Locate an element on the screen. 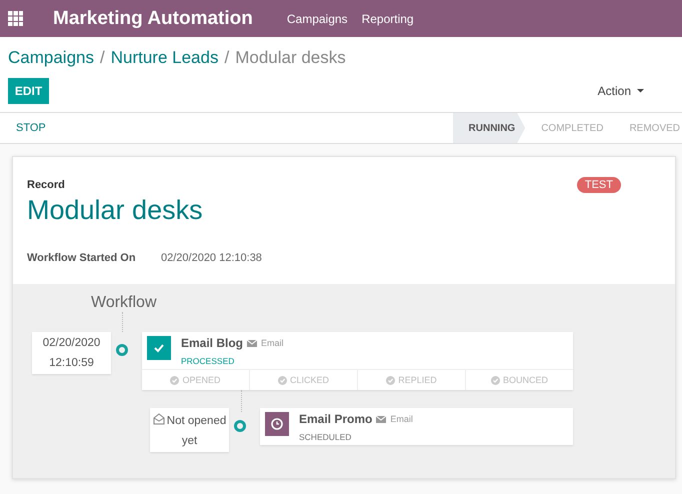 The image size is (682, 494). activity-status: PROCESSED is located at coordinates (208, 361).